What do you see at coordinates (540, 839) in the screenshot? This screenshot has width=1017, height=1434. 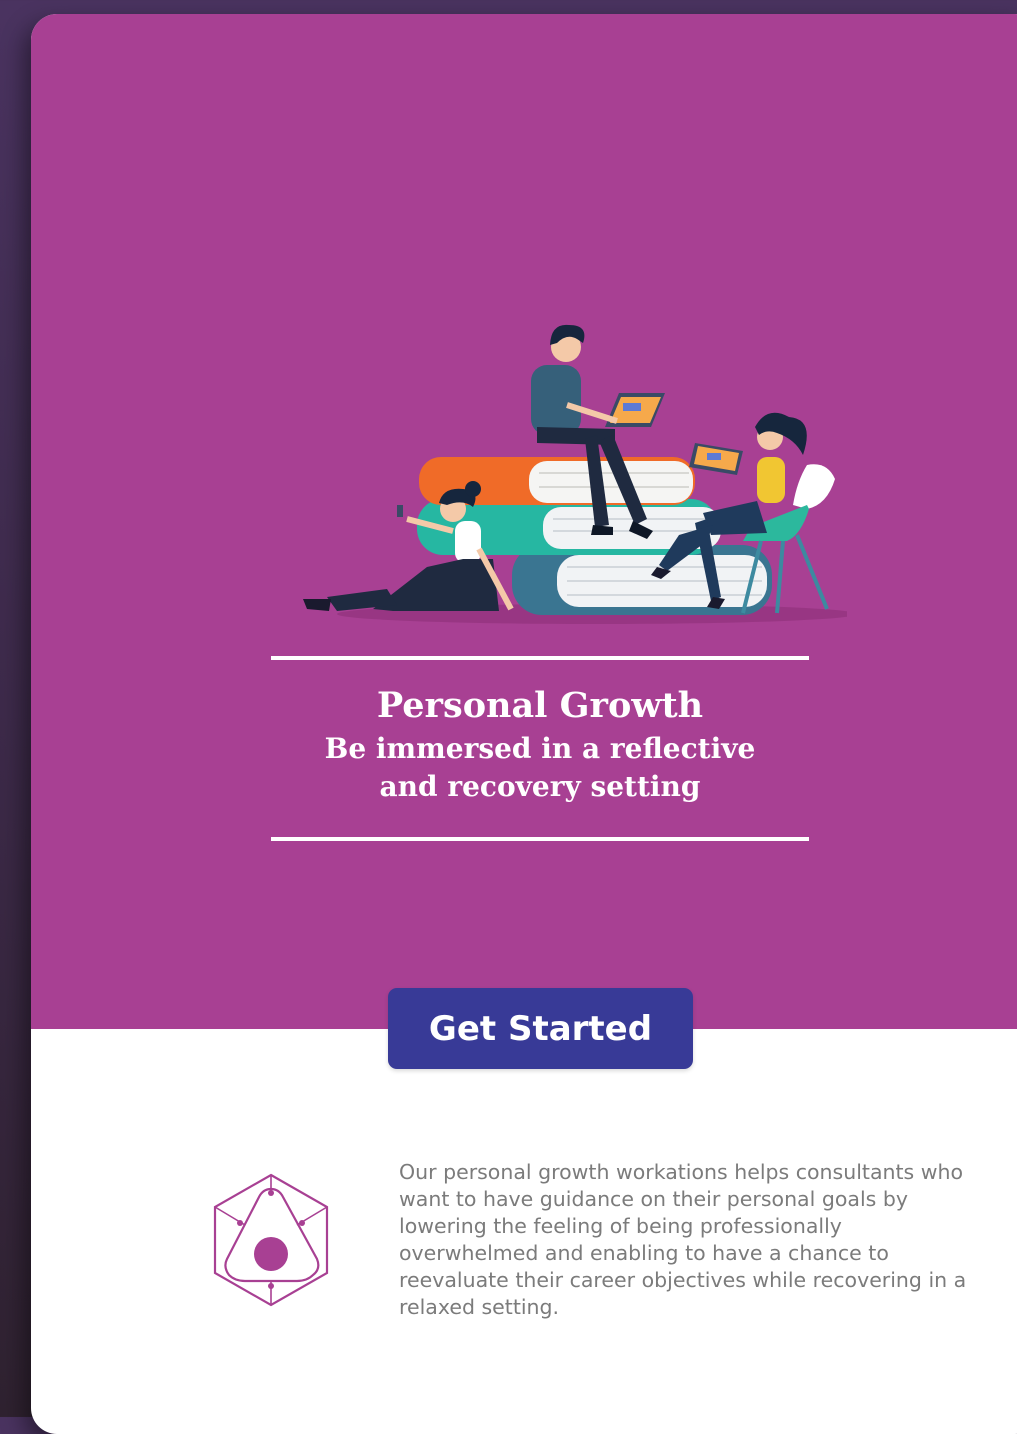 I see `divider-bottom` at bounding box center [540, 839].